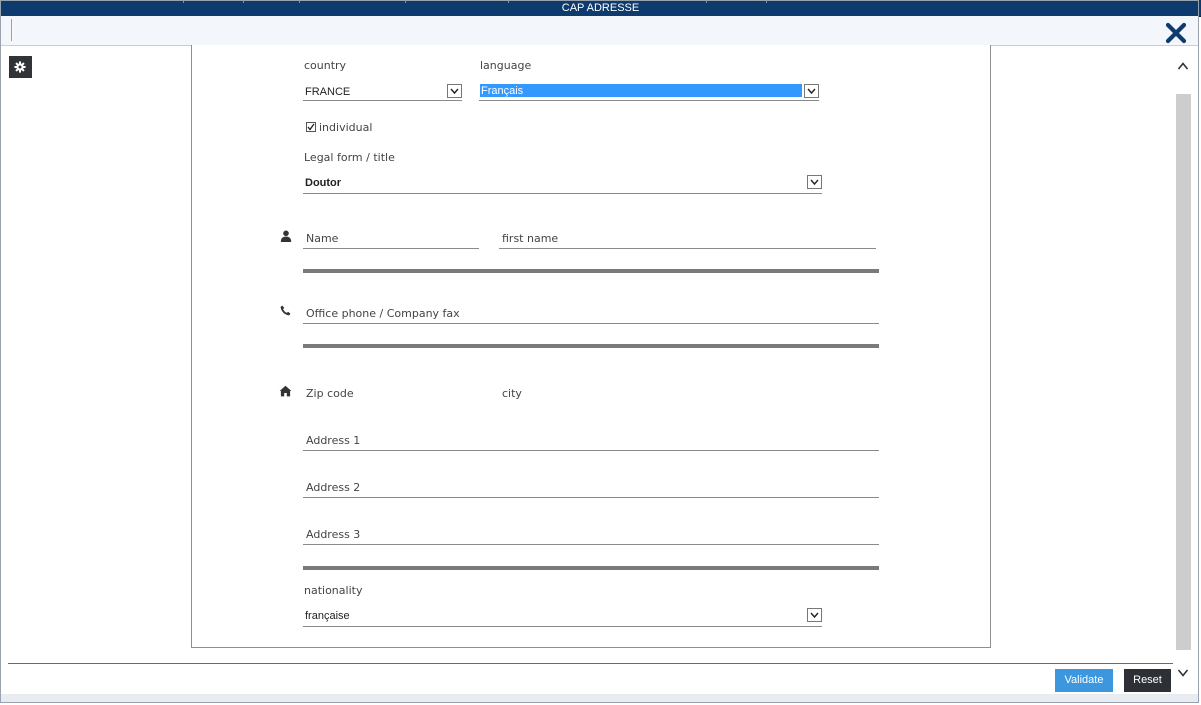 The image size is (1201, 705). I want to click on scrollbar-thumb, so click(1183, 372).